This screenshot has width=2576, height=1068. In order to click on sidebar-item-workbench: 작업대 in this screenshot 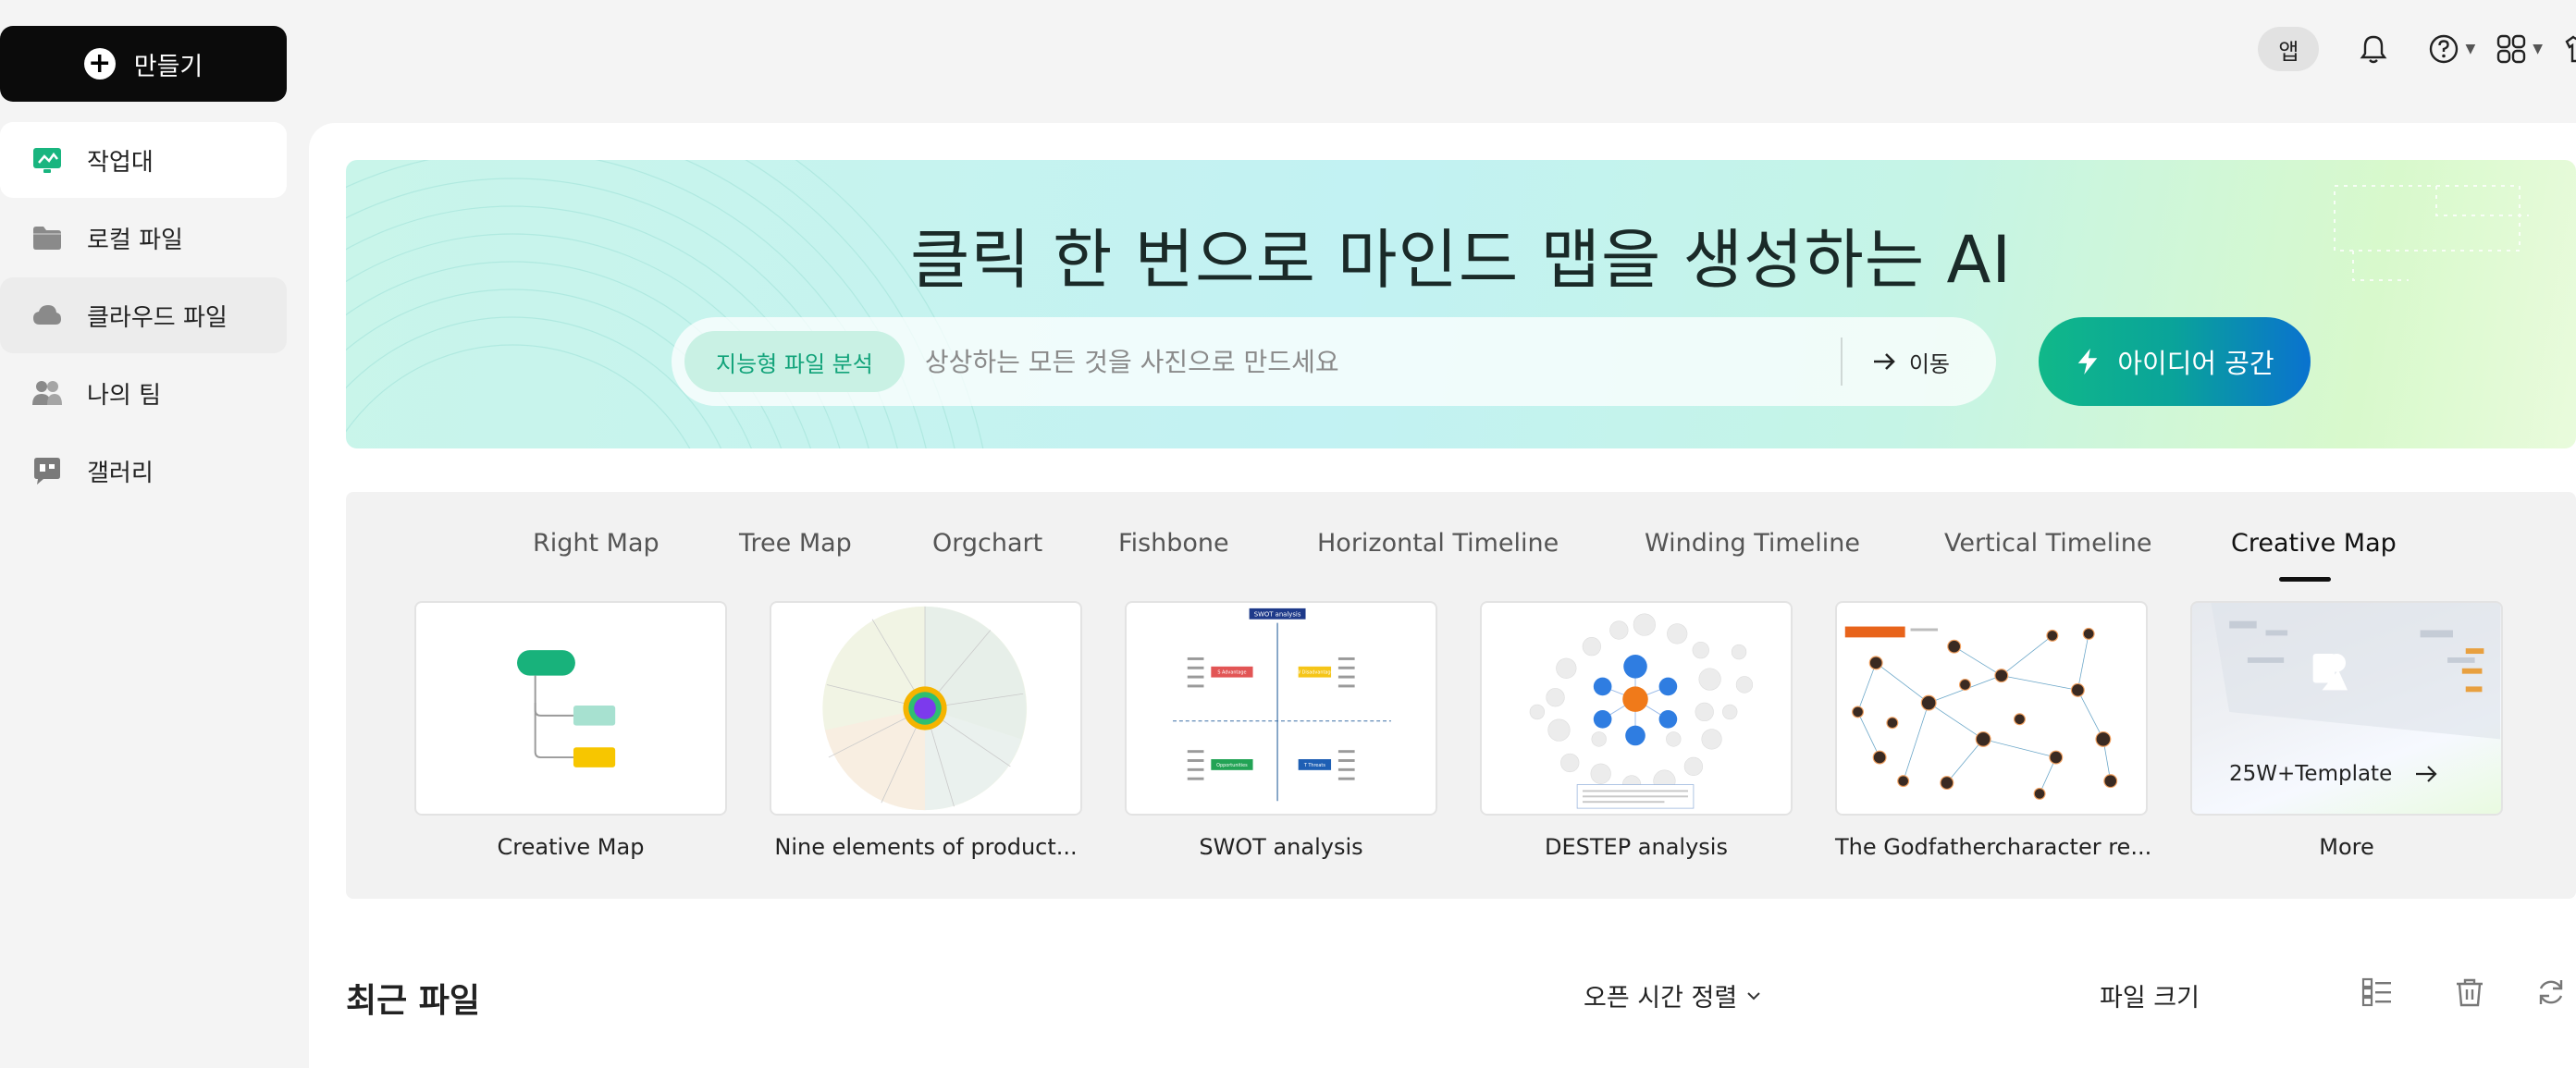, I will do `click(143, 160)`.